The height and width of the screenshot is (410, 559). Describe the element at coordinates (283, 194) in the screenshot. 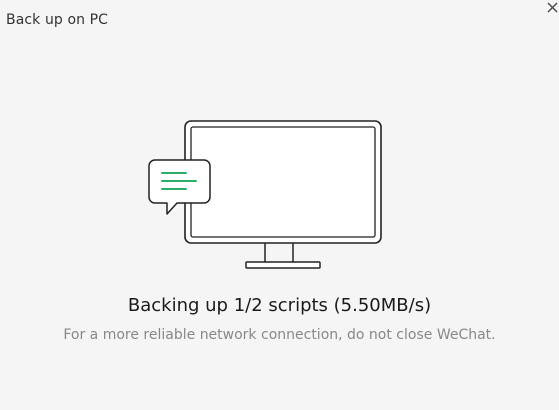

I see `monitor-icon` at that location.